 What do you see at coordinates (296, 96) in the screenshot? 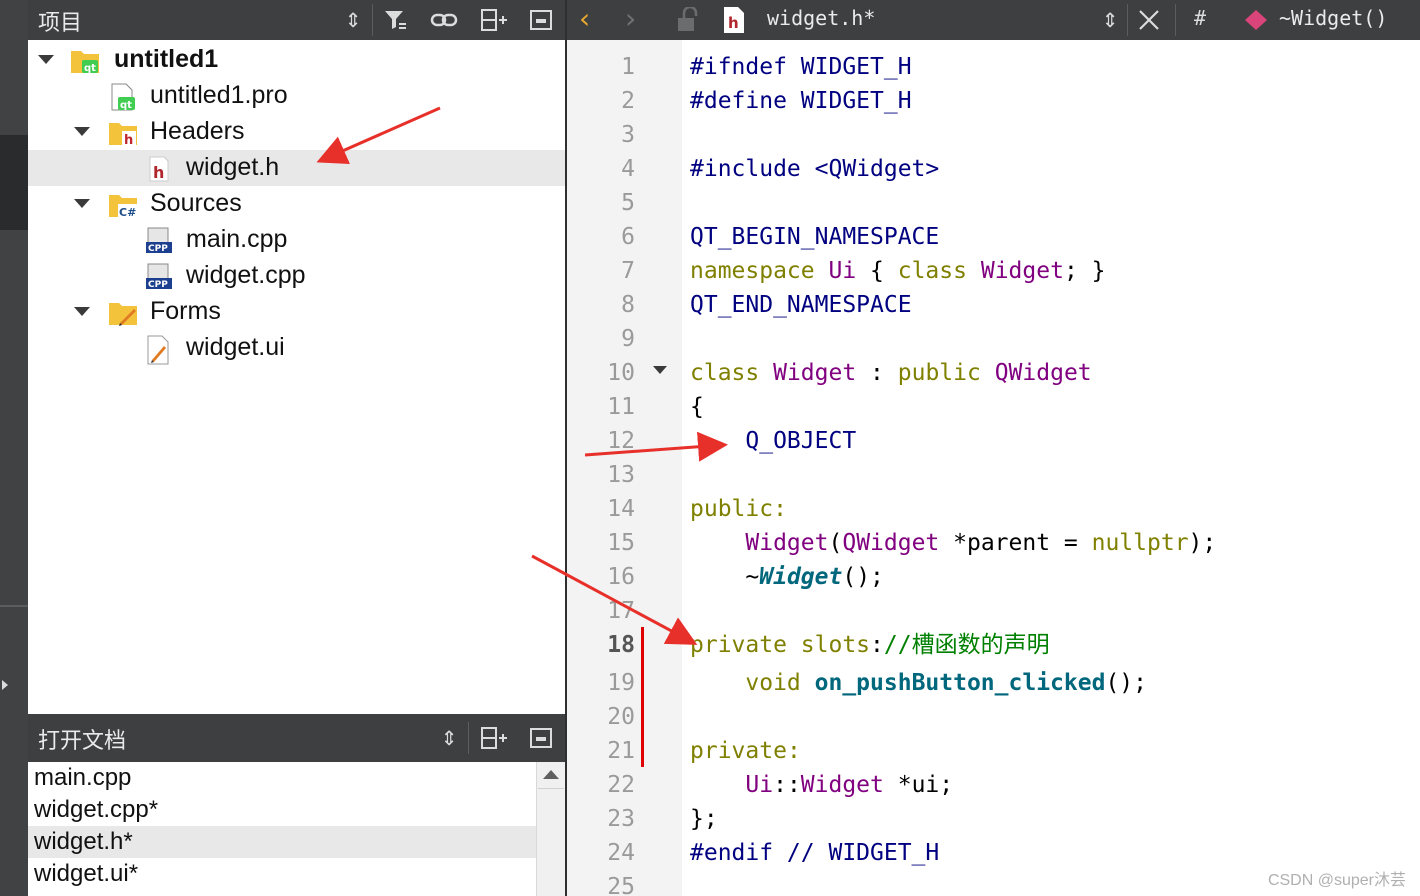
I see `tree-item-pro-file: qt untitled1.pro` at bounding box center [296, 96].